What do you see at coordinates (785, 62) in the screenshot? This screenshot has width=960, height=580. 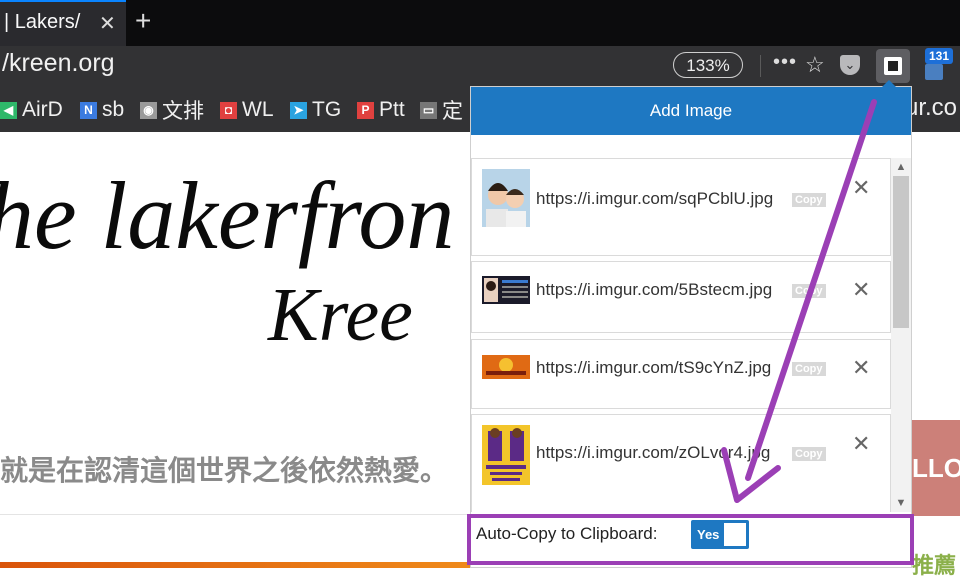 I see `page-actions-icon: •••` at bounding box center [785, 62].